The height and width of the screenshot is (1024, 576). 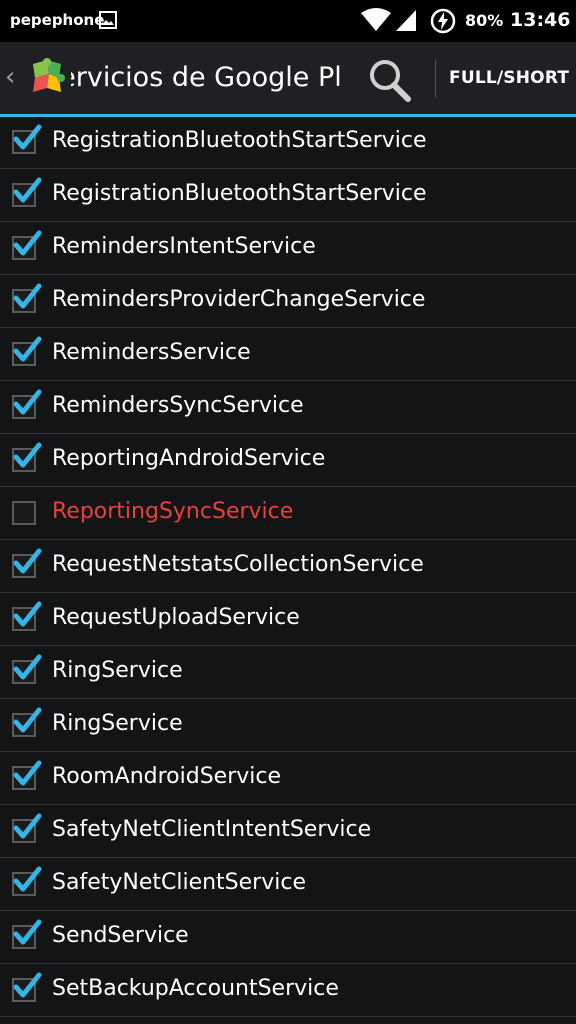 What do you see at coordinates (195, 988) in the screenshot?
I see `service-name: SetBackupAccountService` at bounding box center [195, 988].